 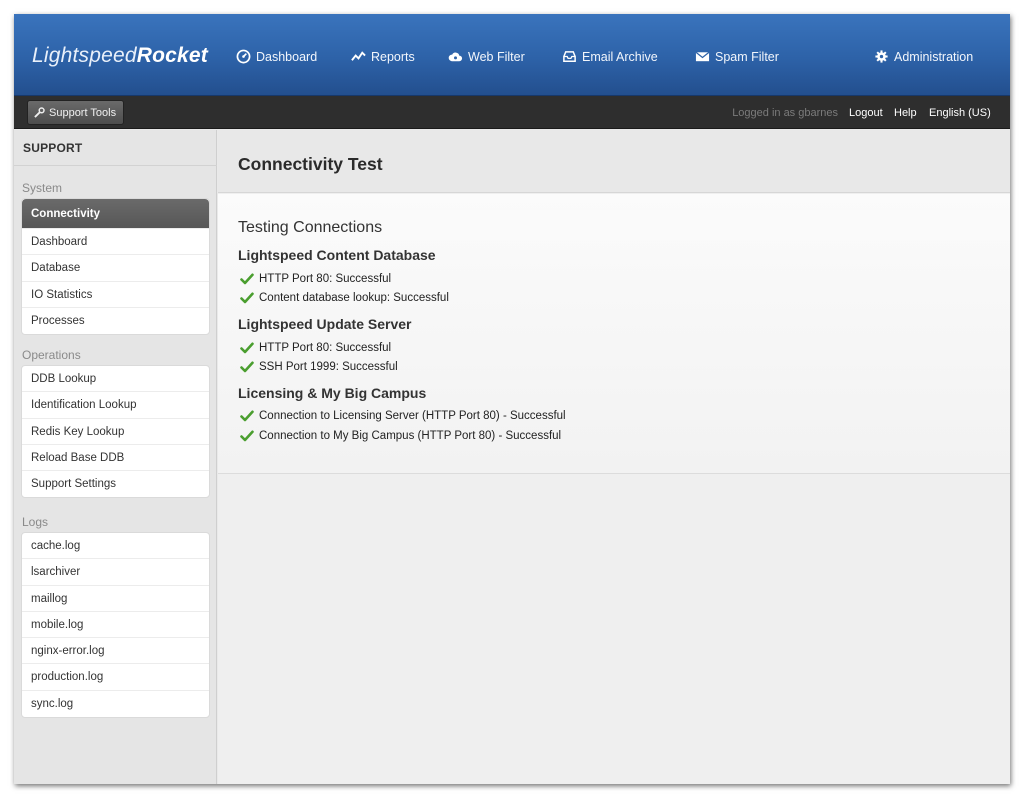 I want to click on nav-reports-label: Reports, so click(x=393, y=56).